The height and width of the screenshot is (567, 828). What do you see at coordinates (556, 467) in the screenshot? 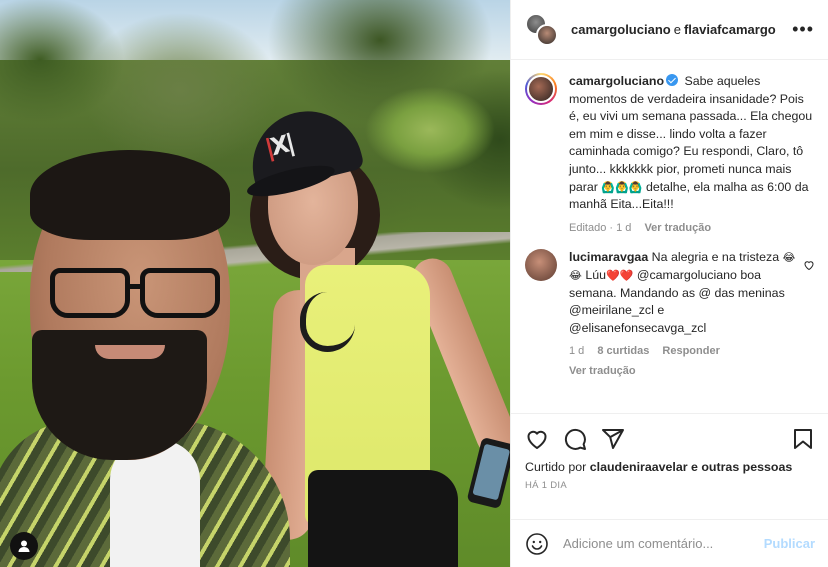
I see `liked-by-prefix: Curtido por` at bounding box center [556, 467].